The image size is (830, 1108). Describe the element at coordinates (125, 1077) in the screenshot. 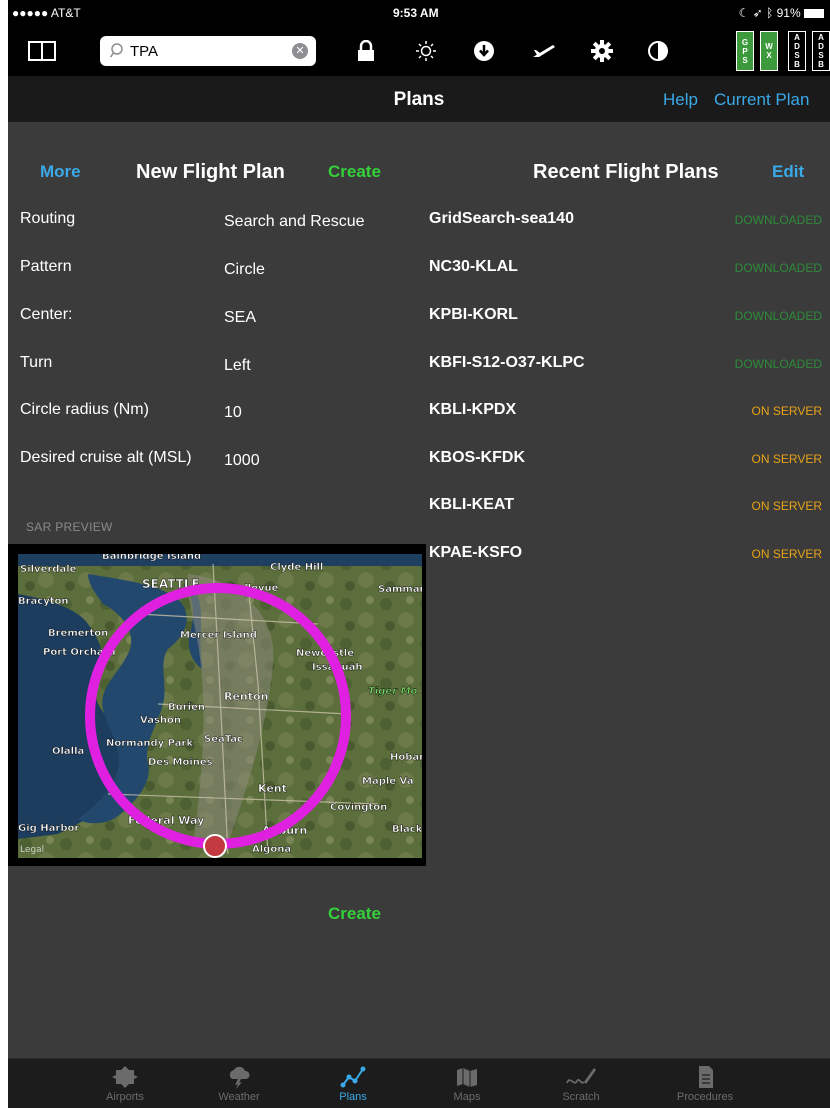

I see `airport-icon` at that location.